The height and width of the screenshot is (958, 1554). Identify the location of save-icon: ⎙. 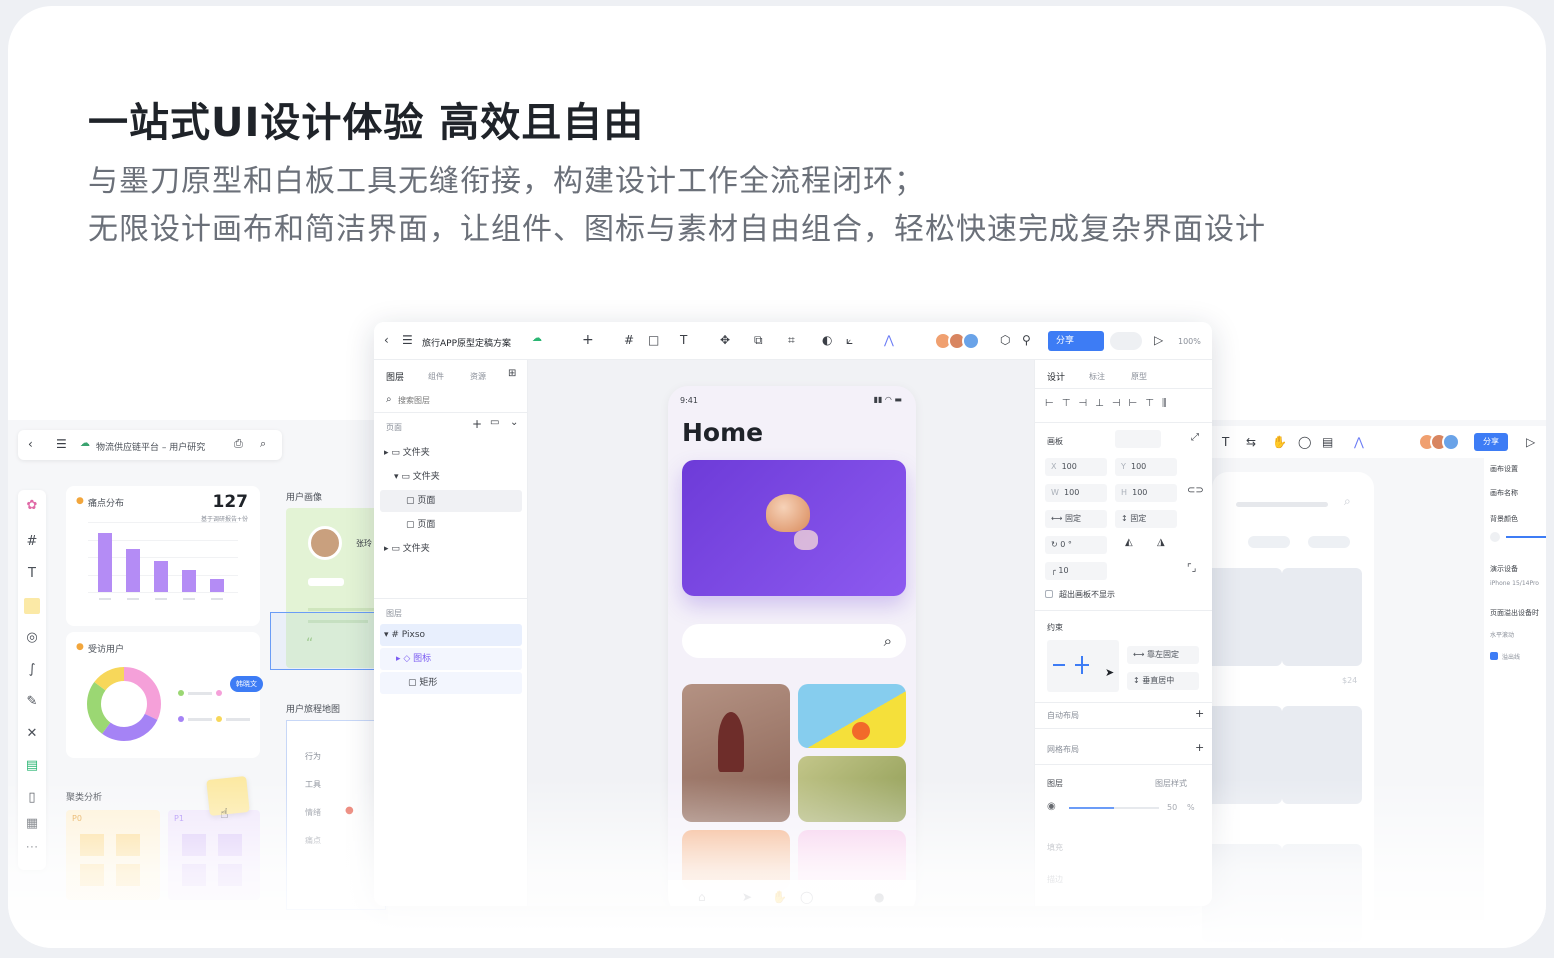
(238, 443).